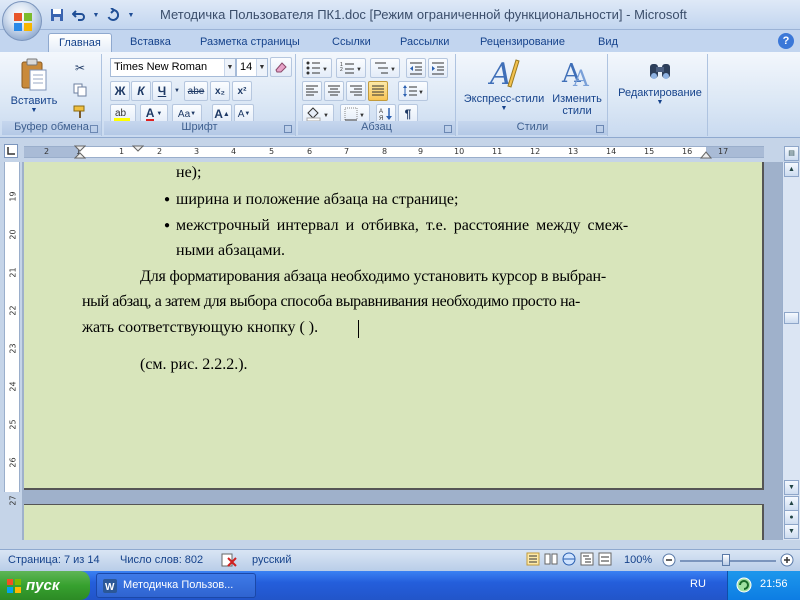  I want to click on scroll-down-icon: ▼, so click(791, 487).